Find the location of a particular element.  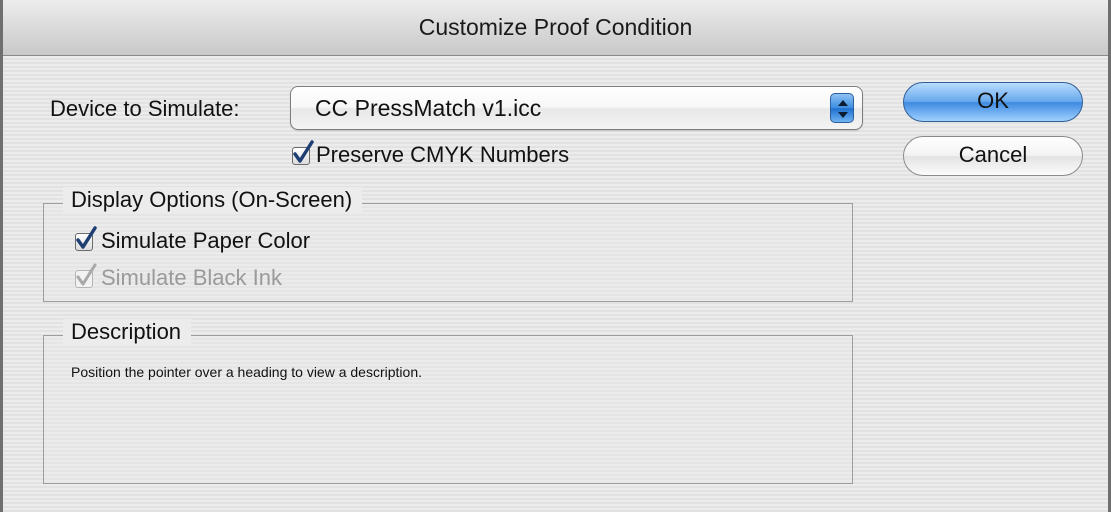

preserve-cmyk-checkbox is located at coordinates (303, 152).